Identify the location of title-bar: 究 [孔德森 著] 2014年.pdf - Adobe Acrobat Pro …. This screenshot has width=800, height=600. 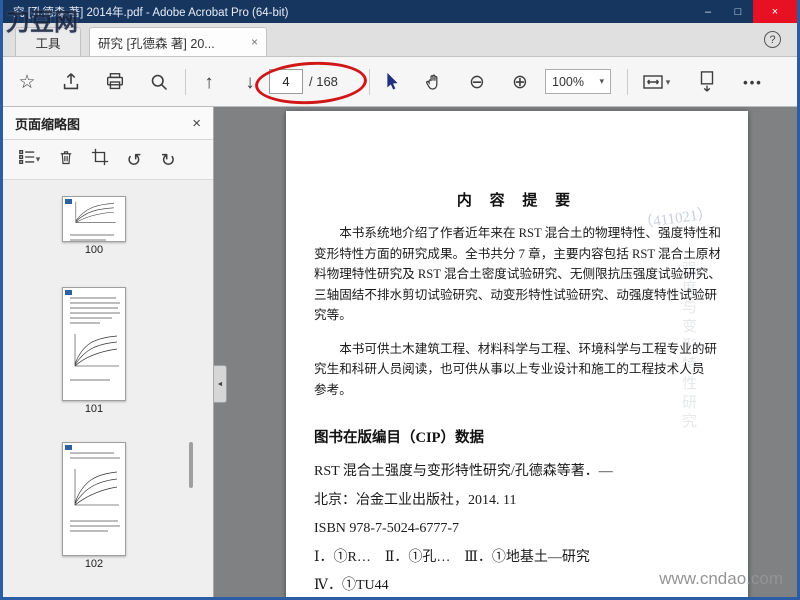
(400, 11).